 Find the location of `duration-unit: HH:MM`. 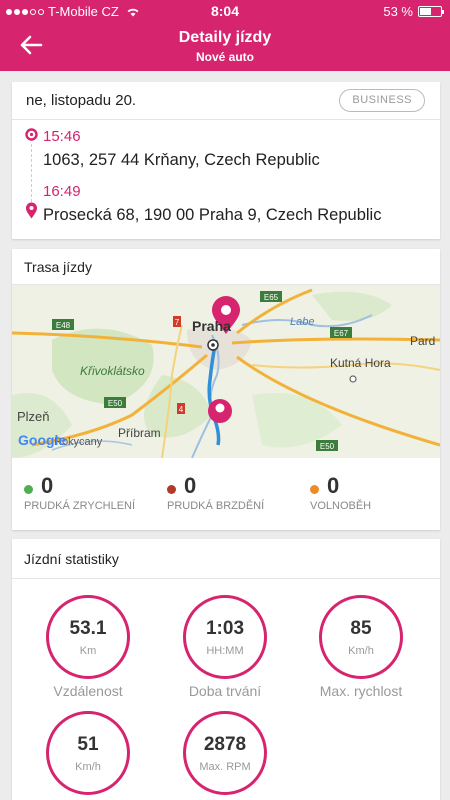

duration-unit: HH:MM is located at coordinates (225, 651).